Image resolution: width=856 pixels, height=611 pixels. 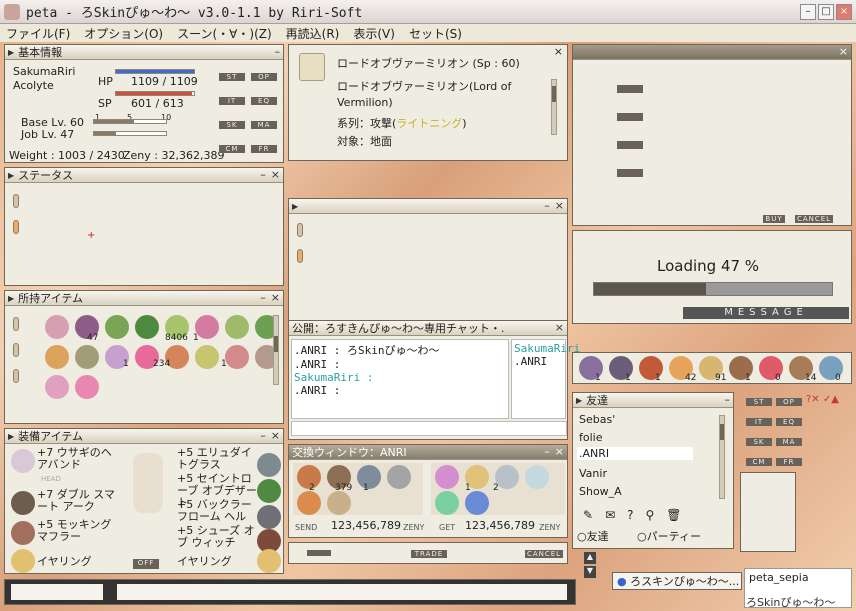 What do you see at coordinates (610, 516) in the screenshot?
I see `whisper-icon: ✉` at bounding box center [610, 516].